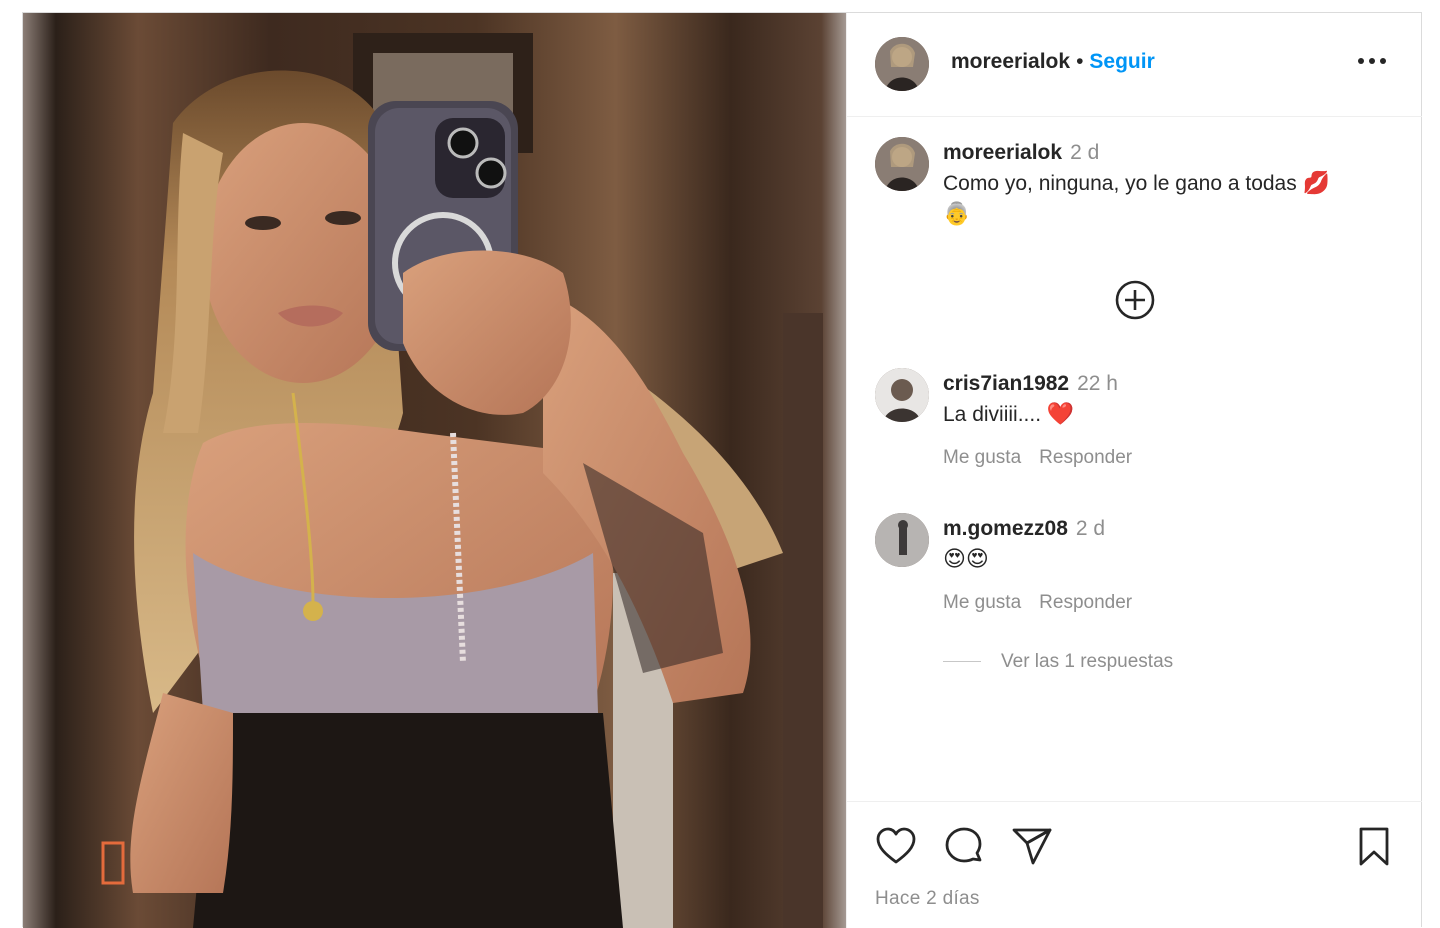  Describe the element at coordinates (1005, 528) in the screenshot. I see `comment-username: m.gomezz08` at that location.